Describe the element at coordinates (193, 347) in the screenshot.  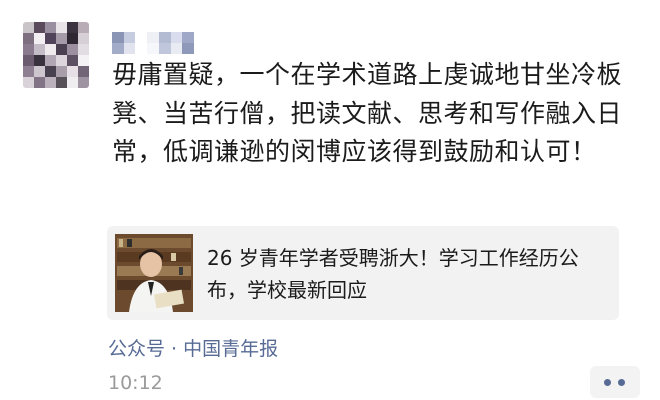
I see `source-link: 公众号 · 中国青年报` at that location.